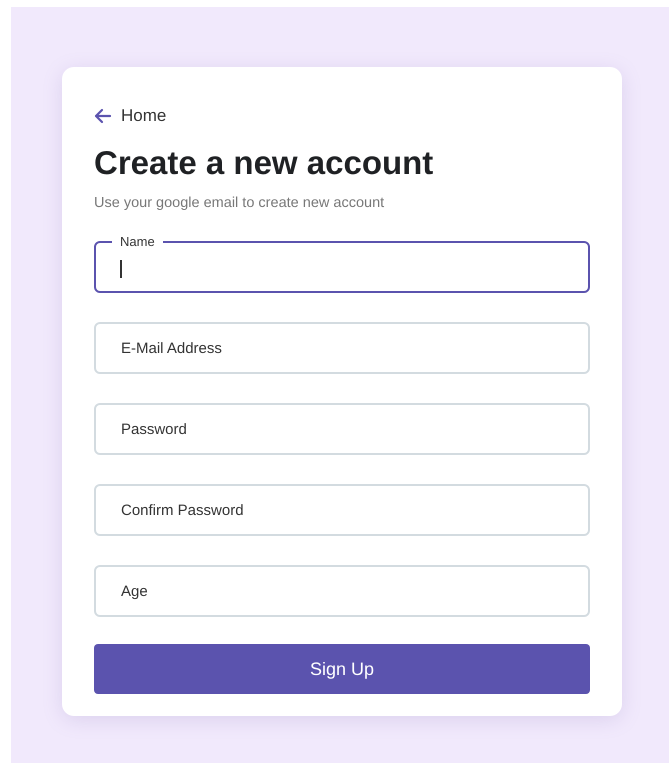 The width and height of the screenshot is (669, 763). I want to click on home-link: Home, so click(130, 115).